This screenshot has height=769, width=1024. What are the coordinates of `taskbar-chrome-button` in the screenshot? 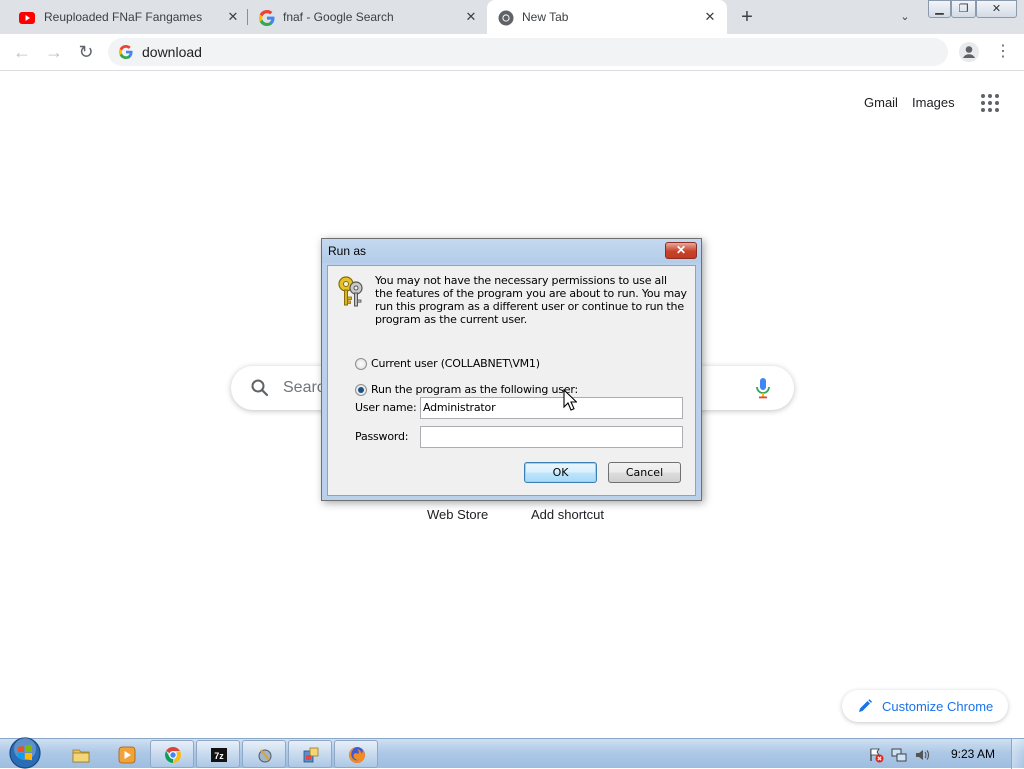 It's located at (172, 754).